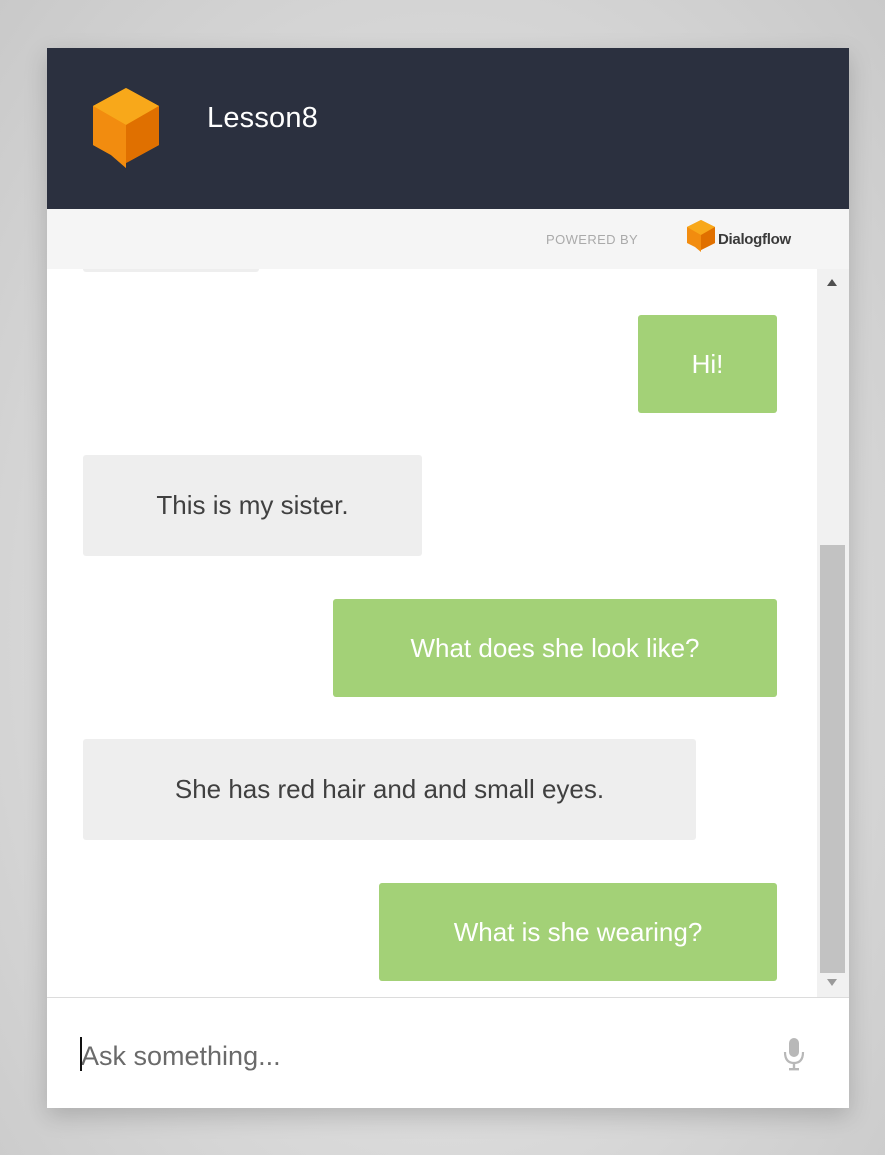  Describe the element at coordinates (832, 282) in the screenshot. I see `scroll-up-icon` at that location.